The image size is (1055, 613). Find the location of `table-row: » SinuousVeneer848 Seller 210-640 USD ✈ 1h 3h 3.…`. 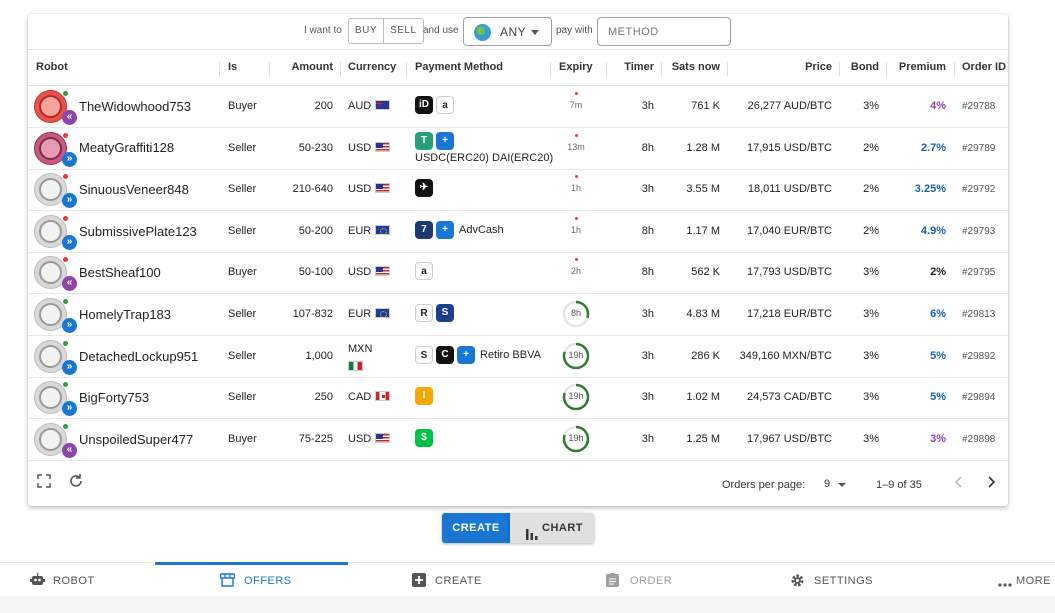

table-row: » SinuousVeneer848 Seller 210-640 USD ✈ 1h 3h 3.… is located at coordinates (518, 190).